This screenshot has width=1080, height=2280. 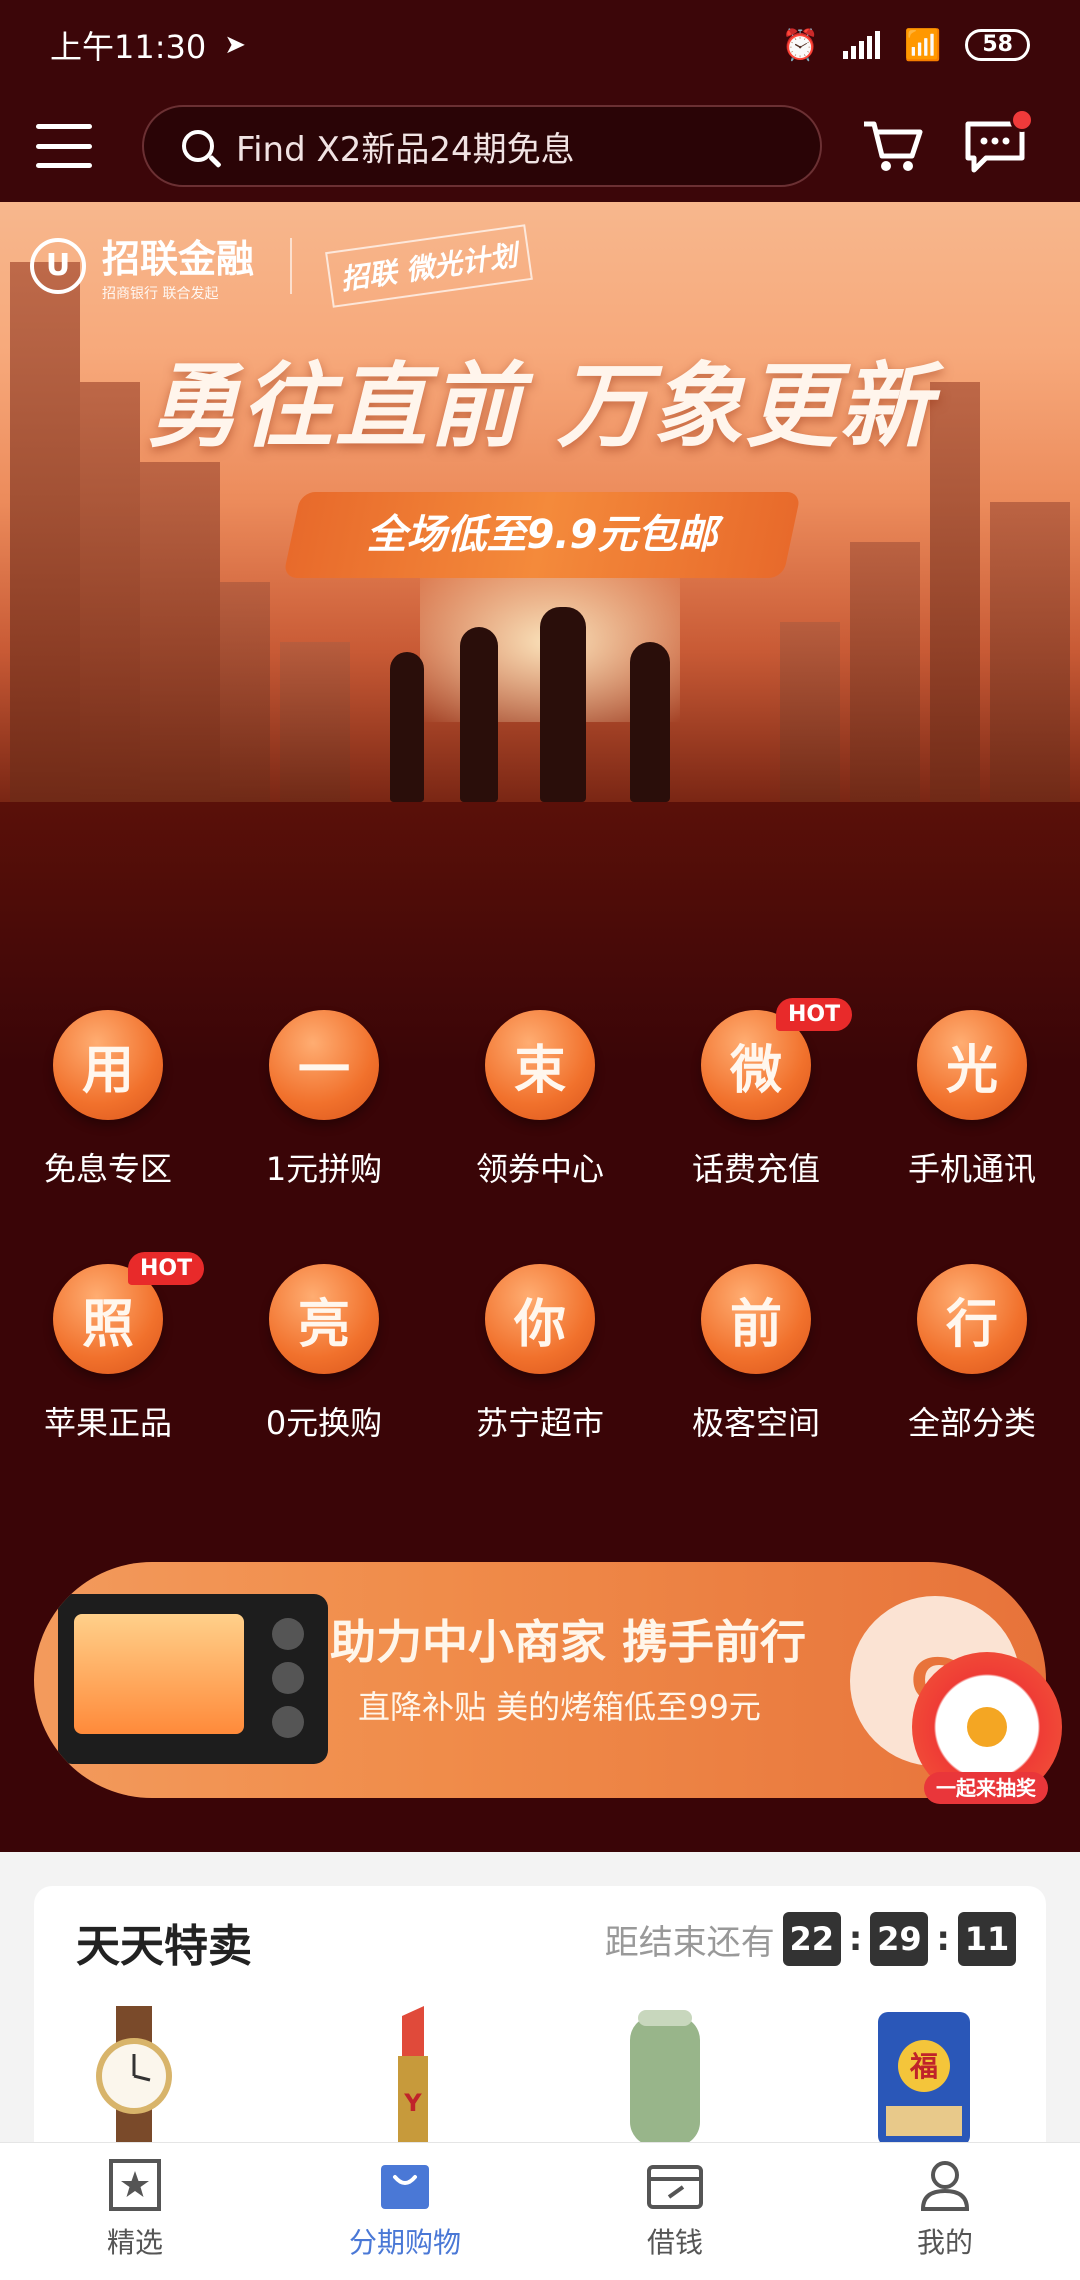 What do you see at coordinates (862, 45) in the screenshot?
I see `signal-icon` at bounding box center [862, 45].